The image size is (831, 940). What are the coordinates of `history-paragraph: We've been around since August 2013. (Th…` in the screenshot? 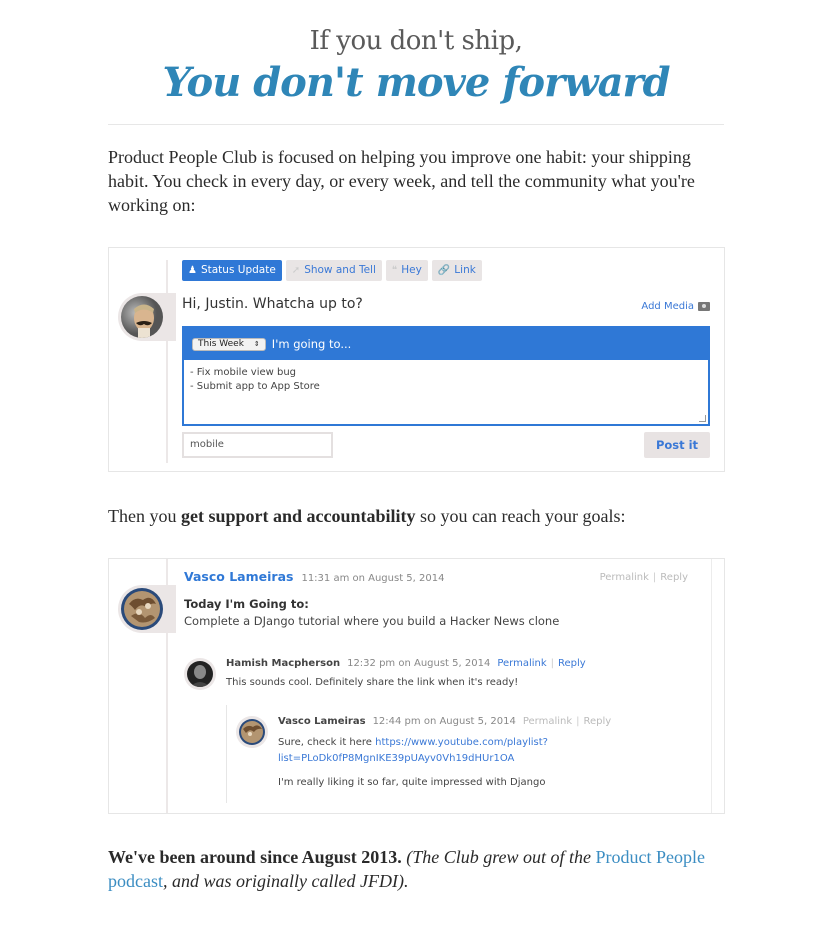 It's located at (416, 869).